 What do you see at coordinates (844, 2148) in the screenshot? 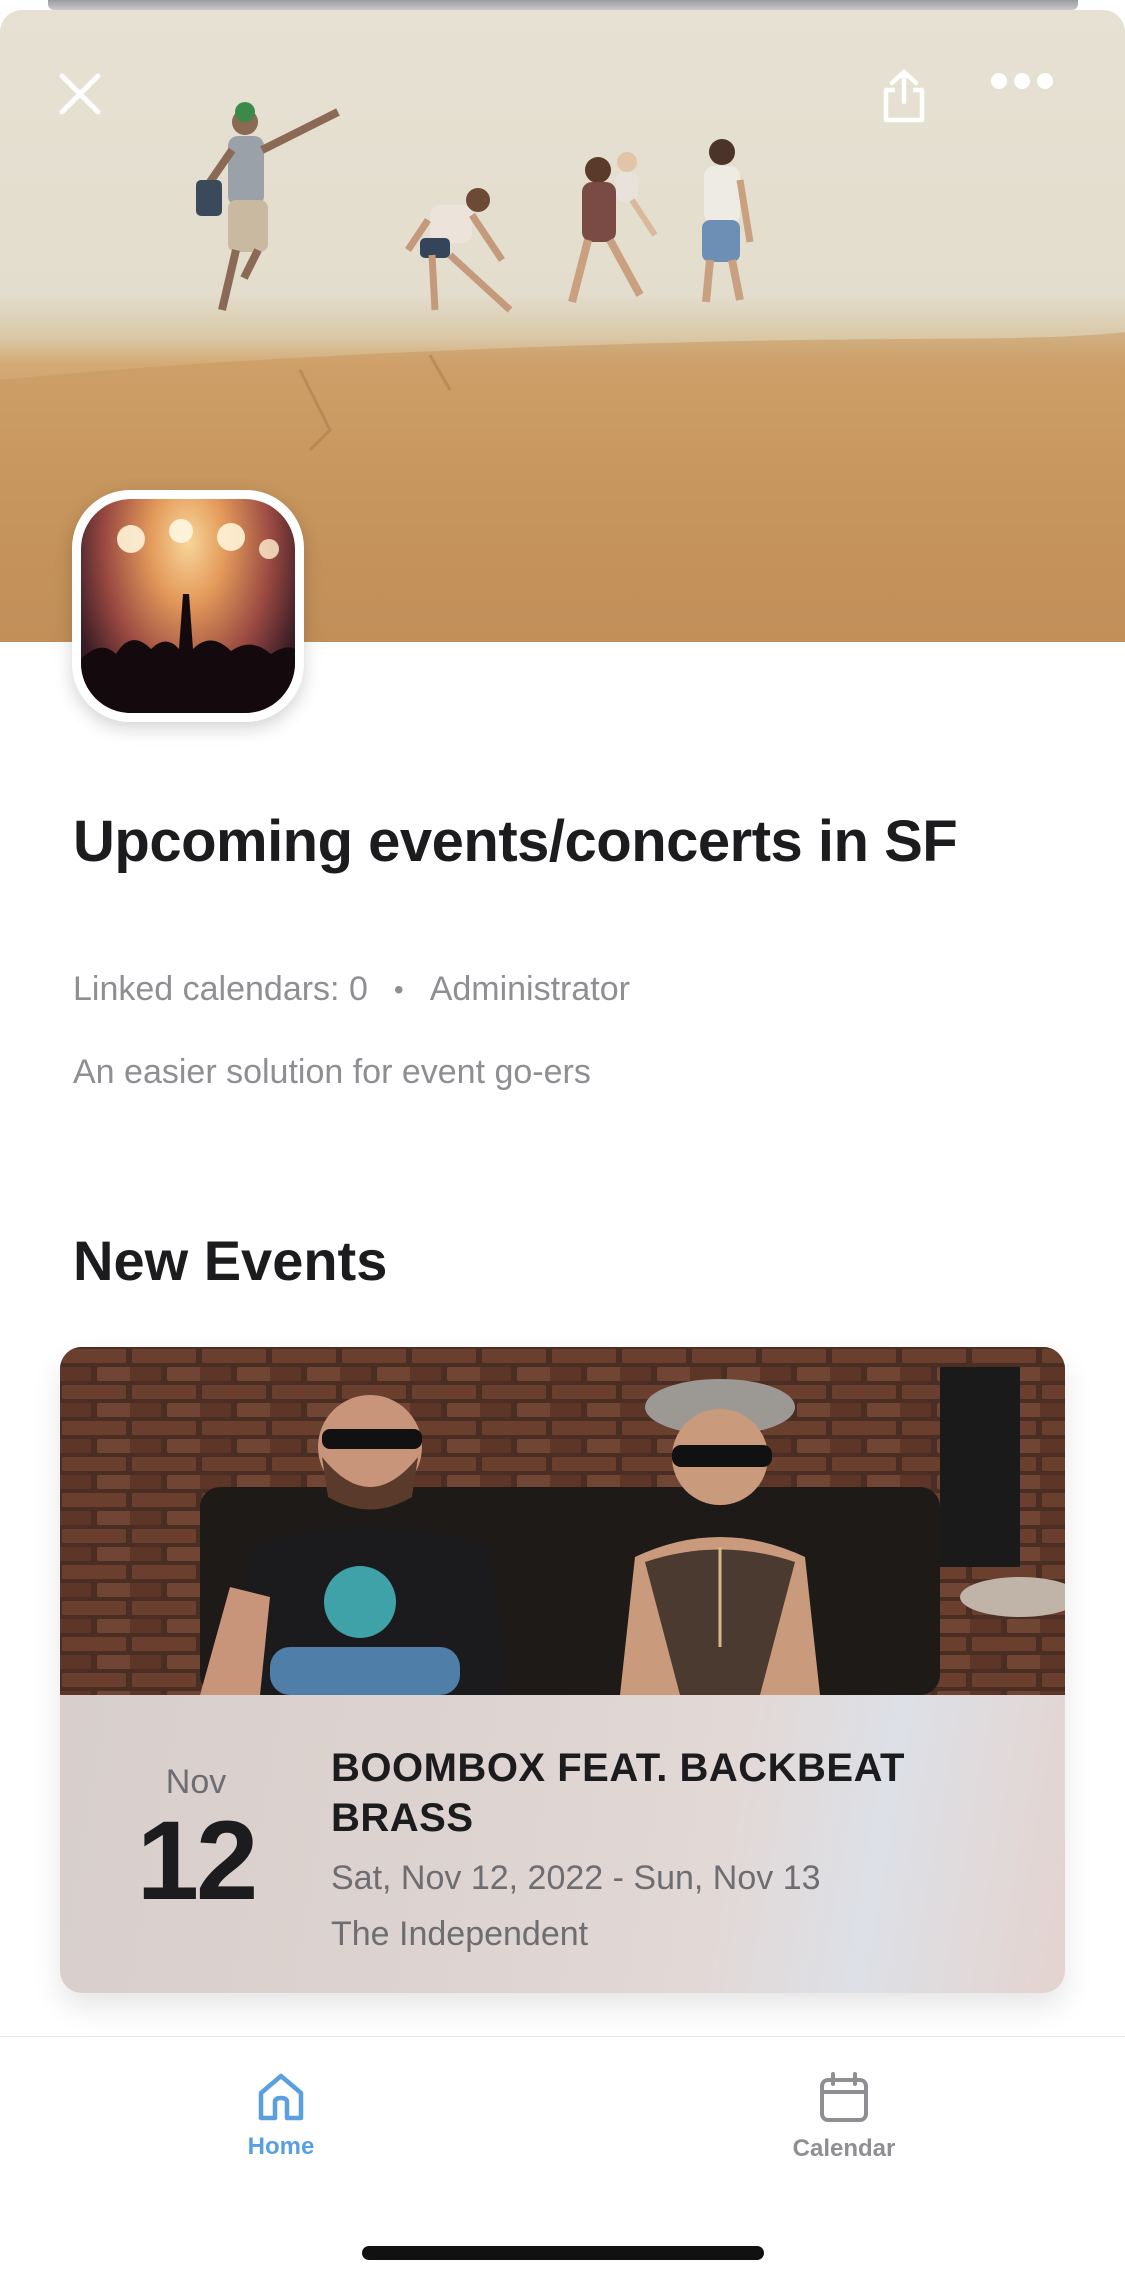
I see `tab-calendar-label: Calendar` at bounding box center [844, 2148].